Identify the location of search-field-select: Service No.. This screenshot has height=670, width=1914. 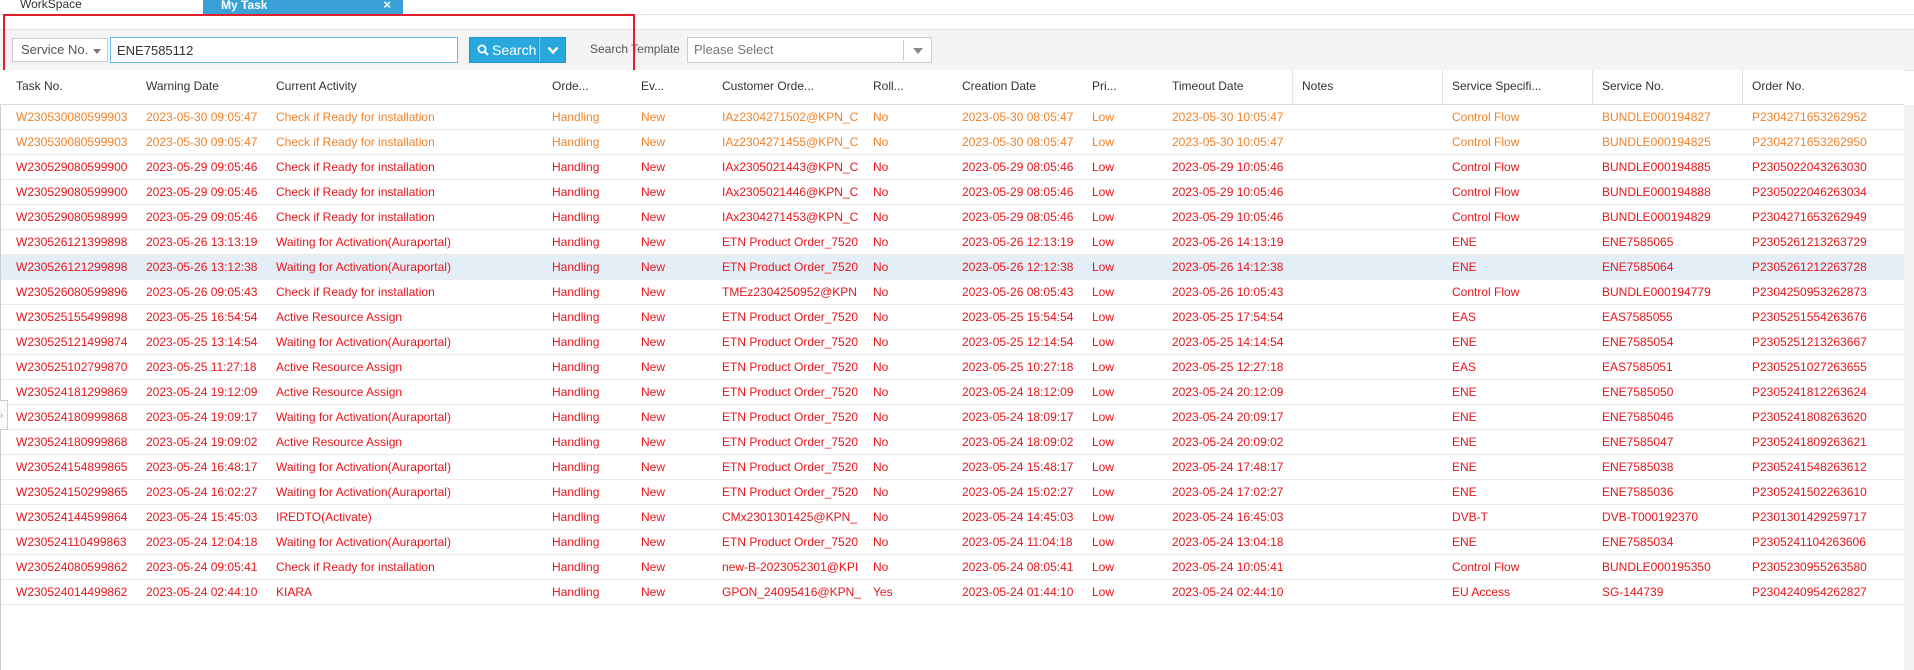
(60, 50).